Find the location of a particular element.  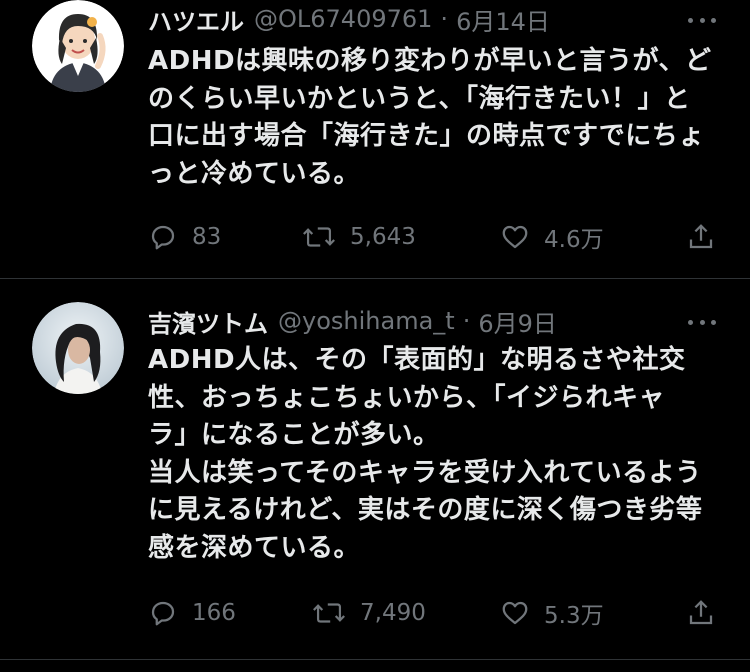

avatar-illustration is located at coordinates (78, 46).